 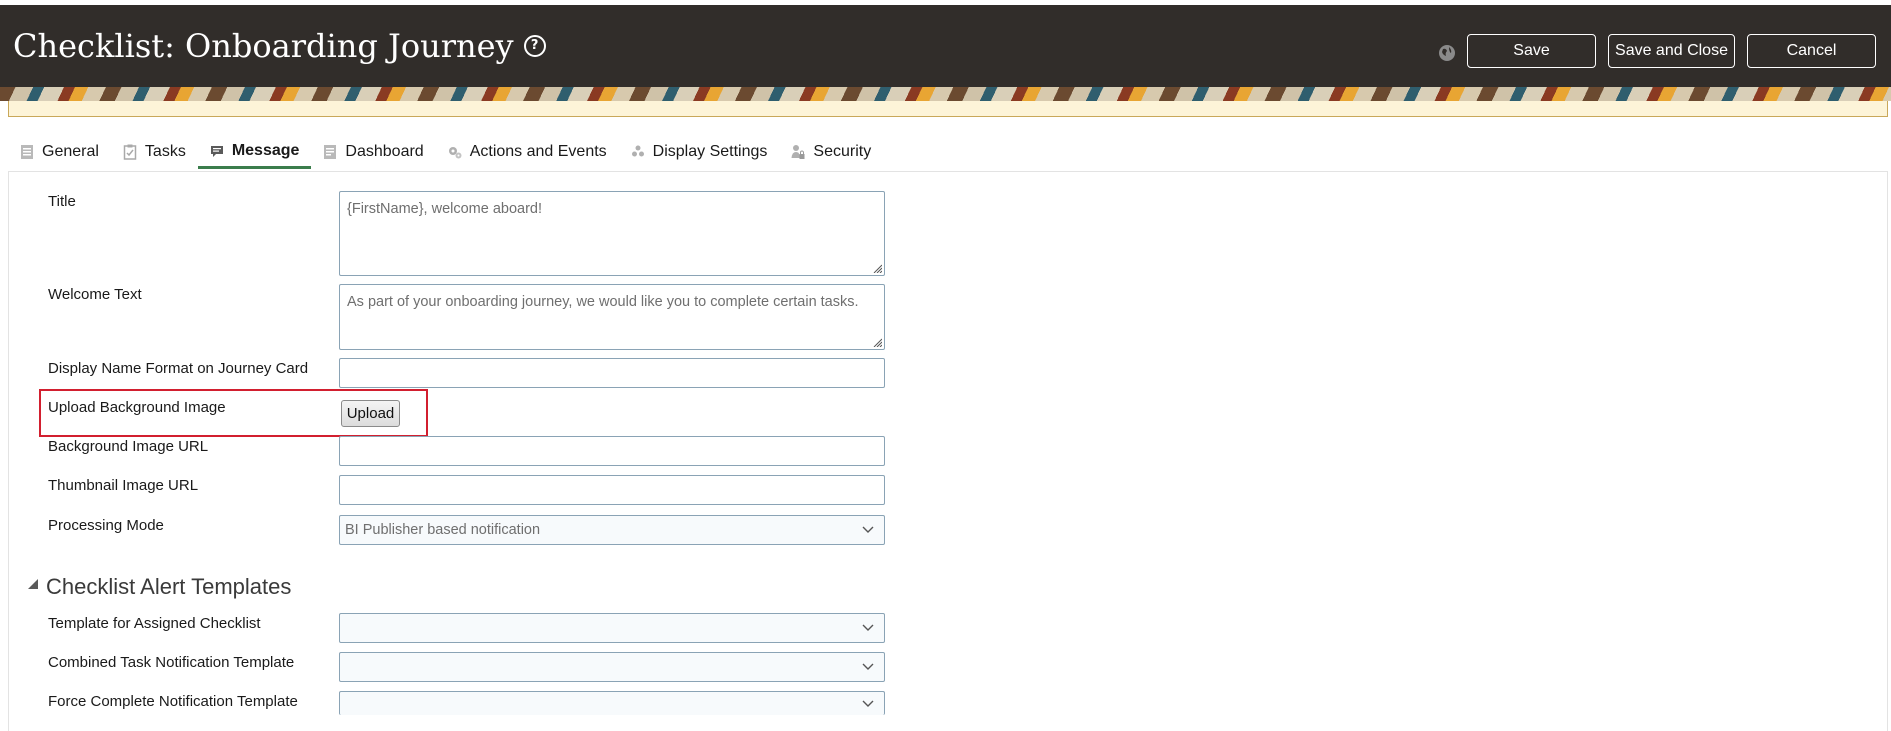 I want to click on document-icon, so click(x=27, y=152).